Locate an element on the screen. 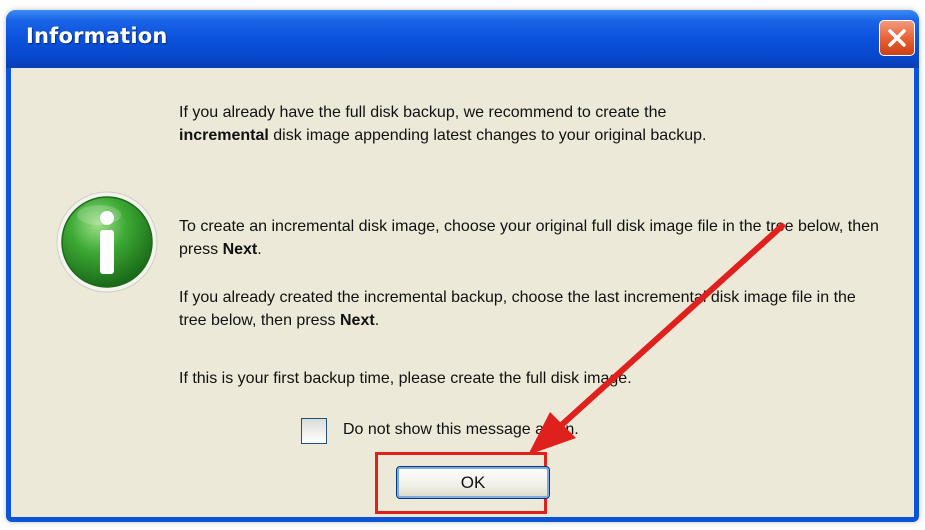 The width and height of the screenshot is (925, 530). dialog-title: Information is located at coordinates (97, 36).